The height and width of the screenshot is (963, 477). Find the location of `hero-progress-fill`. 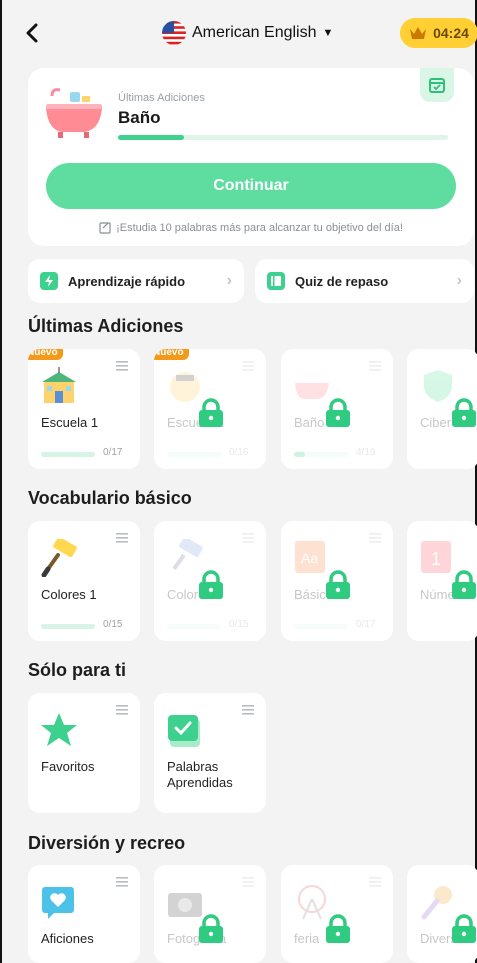

hero-progress-fill is located at coordinates (151, 137).